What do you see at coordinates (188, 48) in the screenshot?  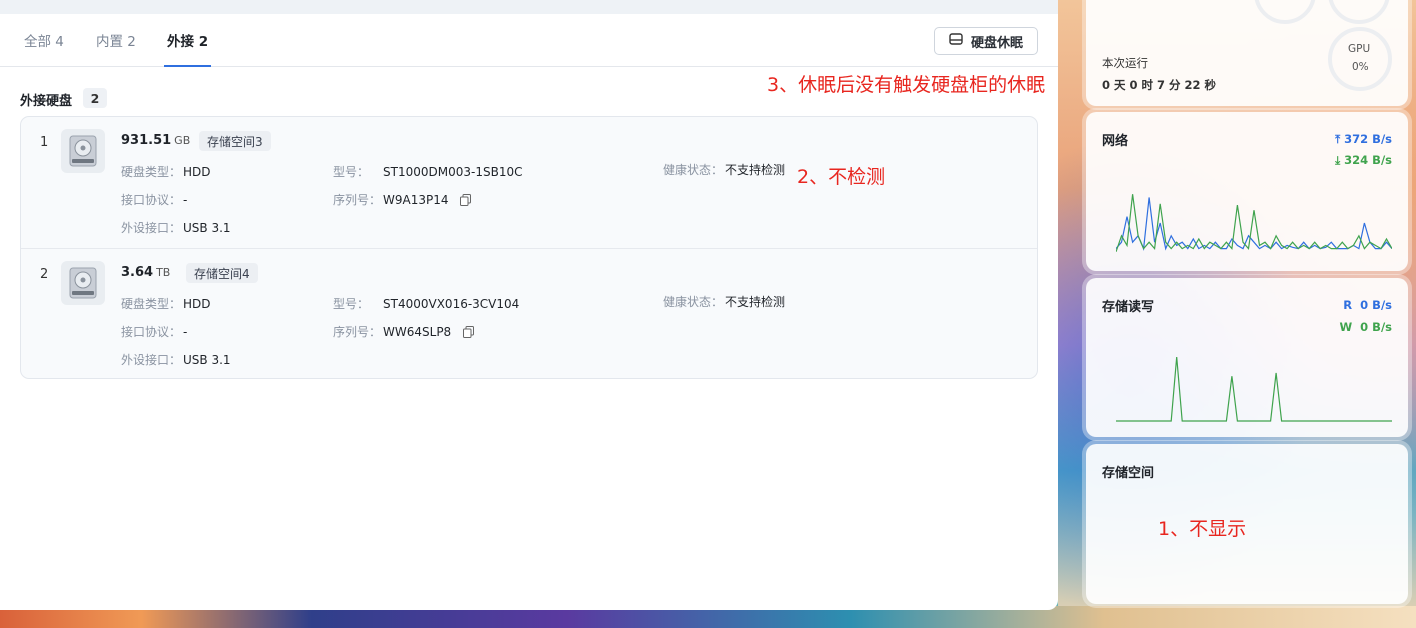 I see `tab-external: 外接 2` at bounding box center [188, 48].